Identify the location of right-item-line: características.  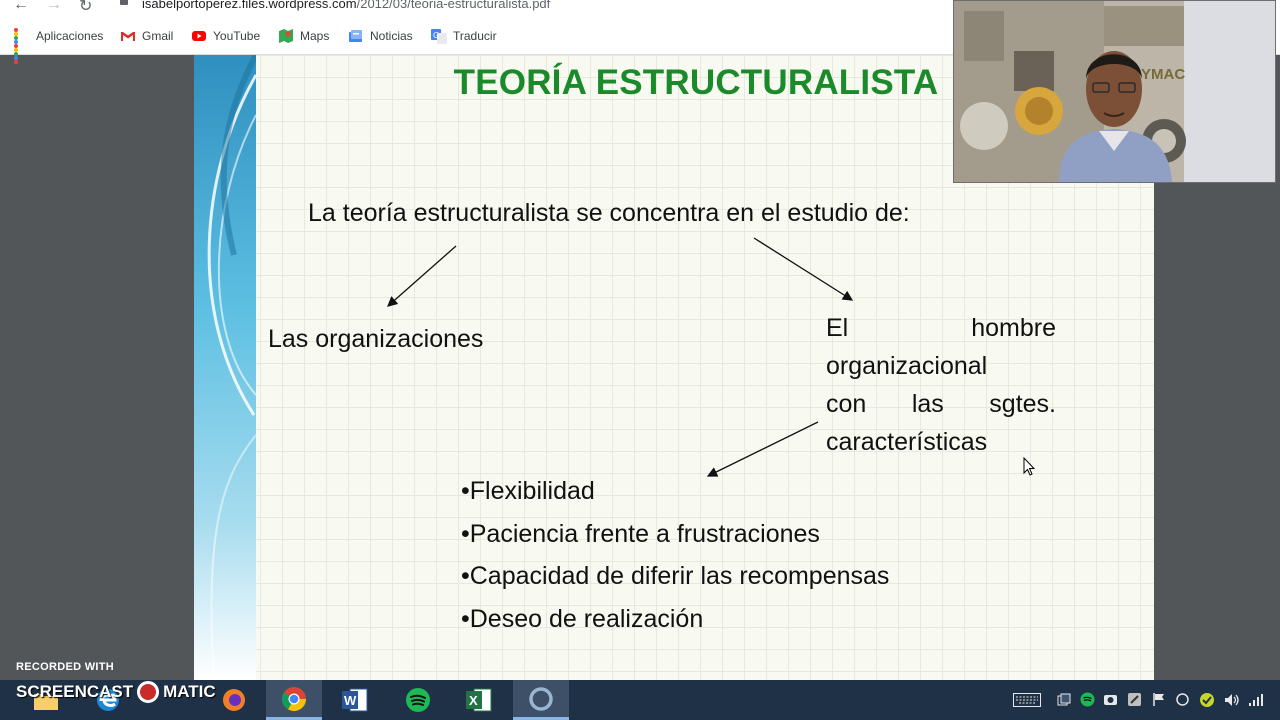
(907, 442).